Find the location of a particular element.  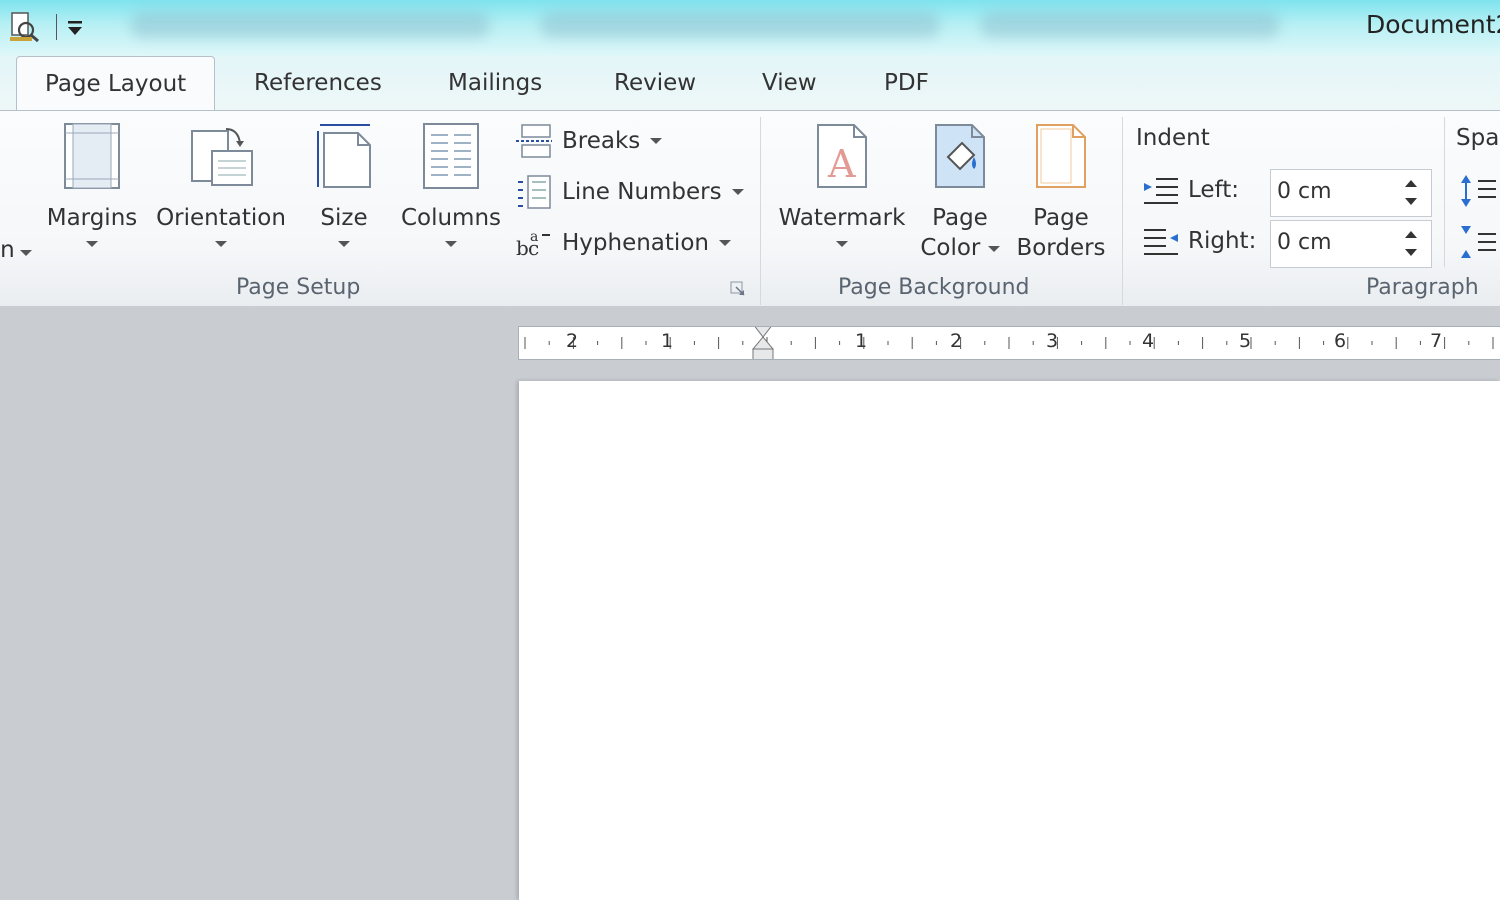

page-color-button: Page Color is located at coordinates (960, 192).